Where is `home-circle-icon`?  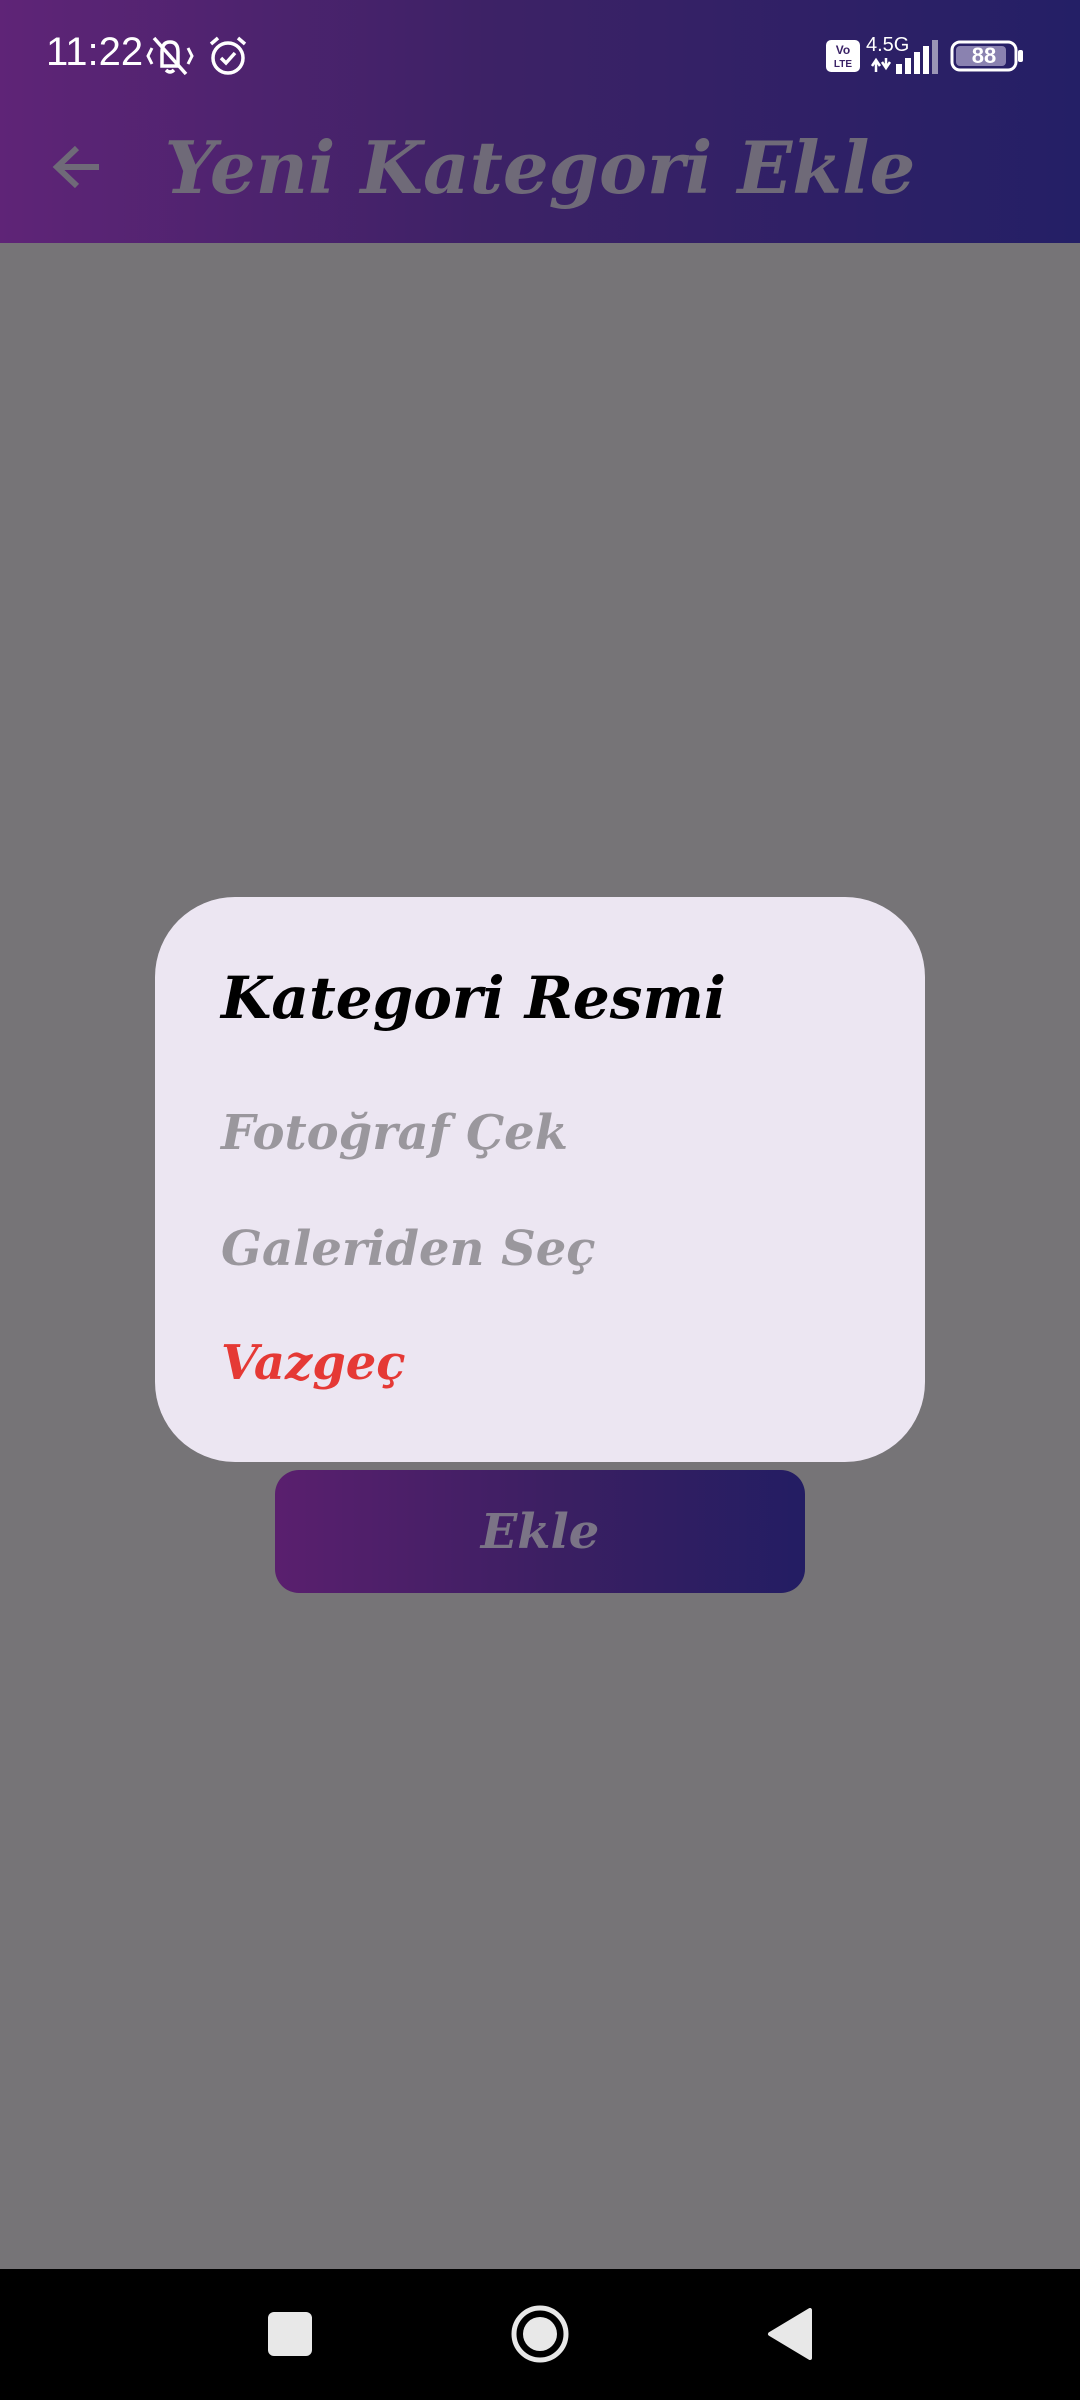
home-circle-icon is located at coordinates (540, 2334).